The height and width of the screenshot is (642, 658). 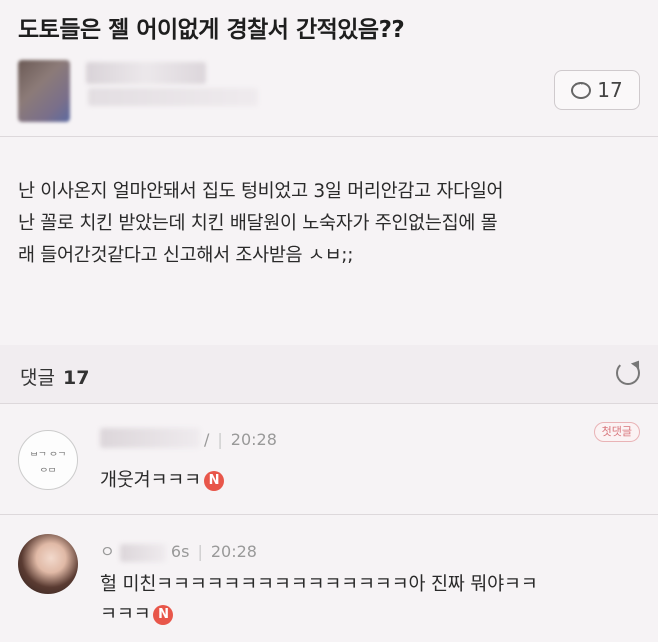 I want to click on author-row: 17, so click(x=329, y=92).